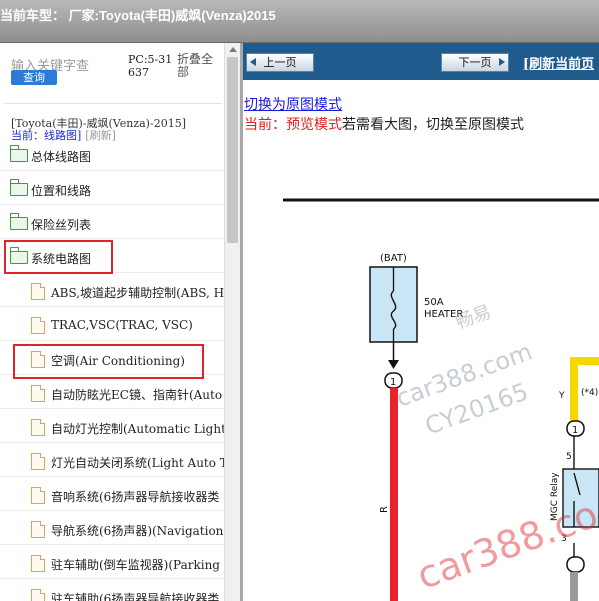  What do you see at coordinates (139, 293) in the screenshot?
I see `tree-doc-label: ABS,坡道起步辅助控制(ABS, Hi` at bounding box center [139, 293].